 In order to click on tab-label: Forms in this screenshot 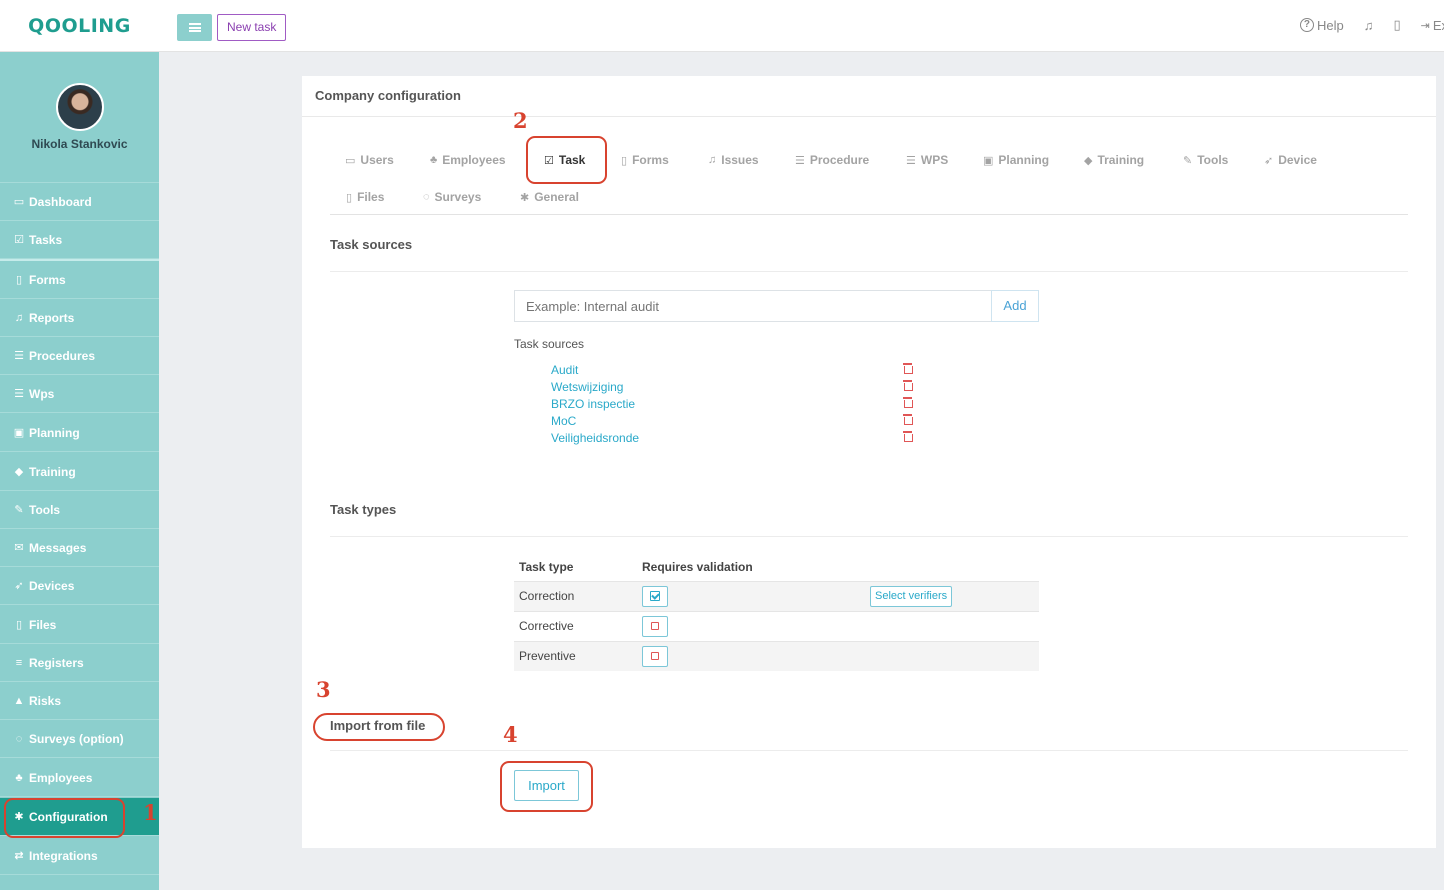, I will do `click(650, 160)`.